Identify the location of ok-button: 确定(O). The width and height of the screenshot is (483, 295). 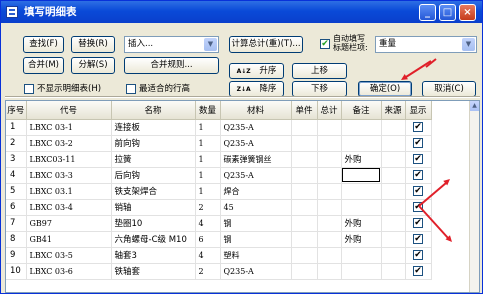
(385, 89).